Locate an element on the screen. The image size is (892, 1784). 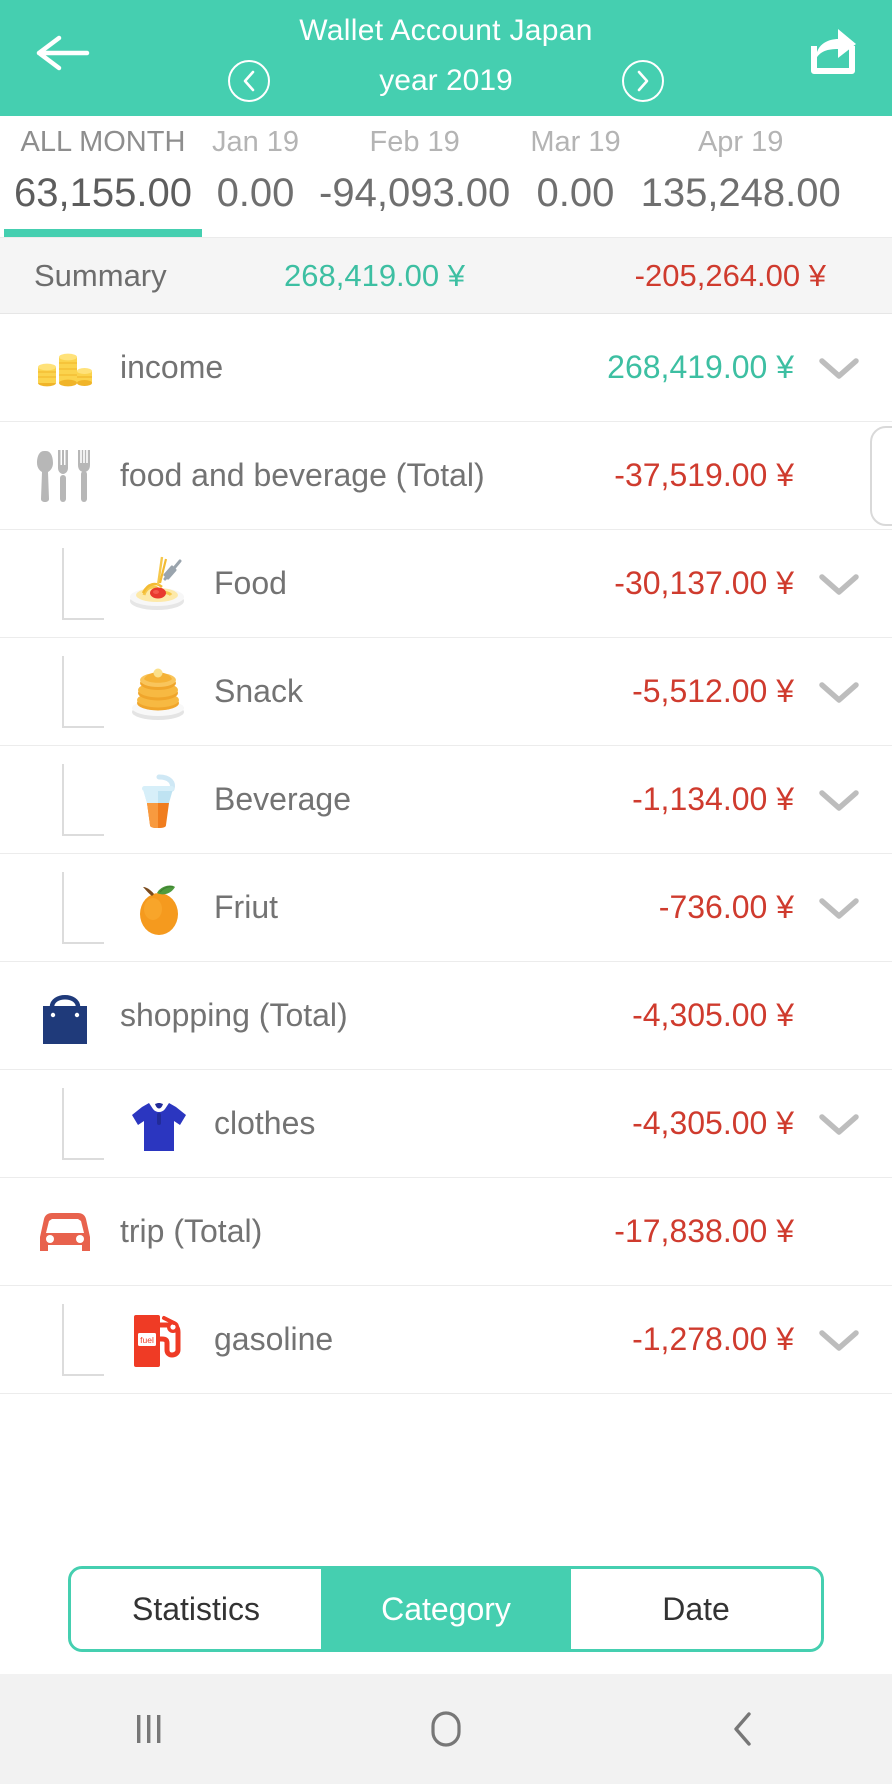
month-tab: Mar 19 0.00 is located at coordinates (575, 176).